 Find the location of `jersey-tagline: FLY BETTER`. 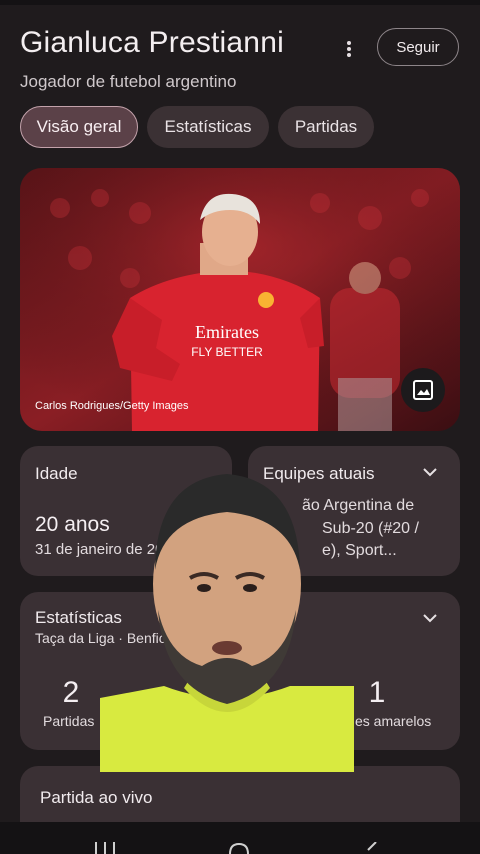

jersey-tagline: FLY BETTER is located at coordinates (227, 352).